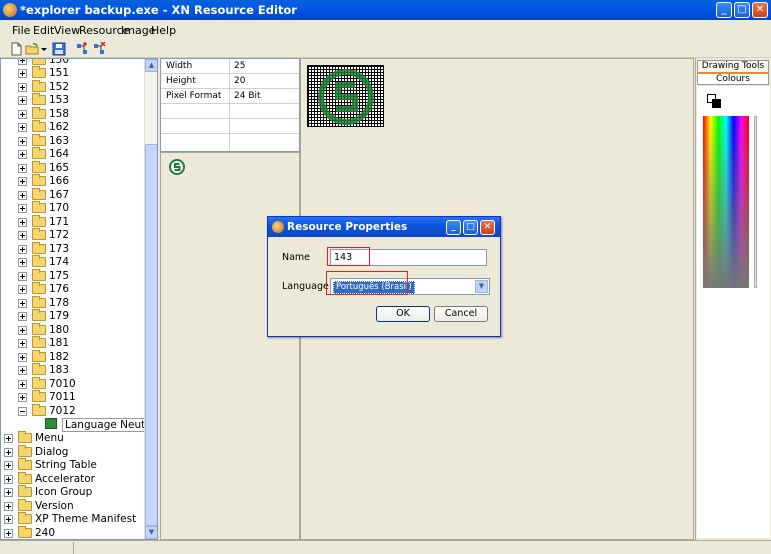 Image resolution: width=771 pixels, height=554 pixels. I want to click on language-selected-value: Português (Brasil), so click(374, 287).